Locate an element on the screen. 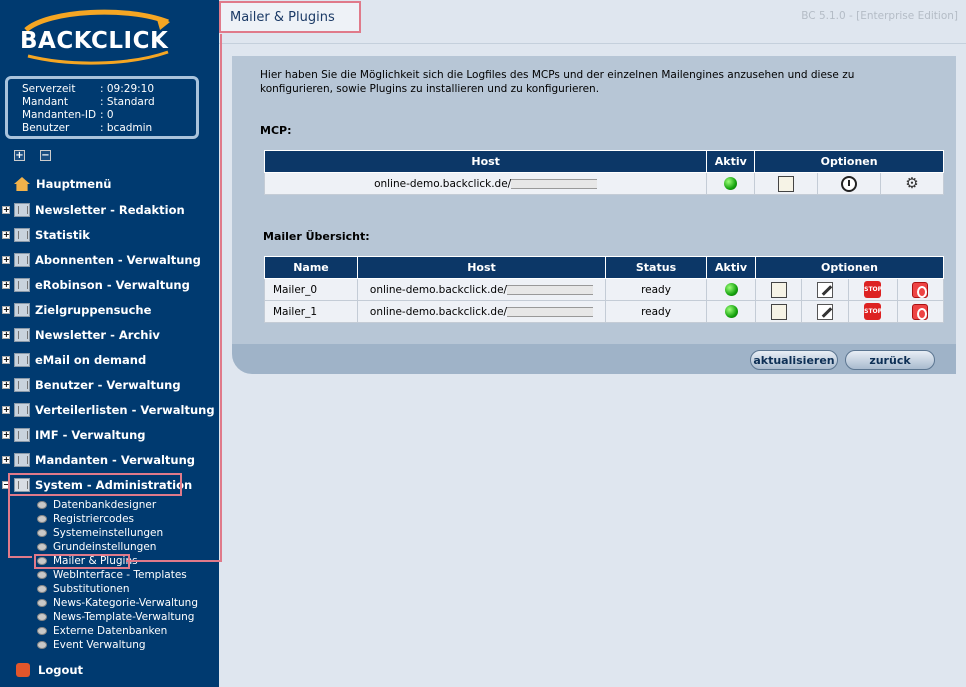 This screenshot has height=687, width=966. option-cell: ⚙ is located at coordinates (912, 183).